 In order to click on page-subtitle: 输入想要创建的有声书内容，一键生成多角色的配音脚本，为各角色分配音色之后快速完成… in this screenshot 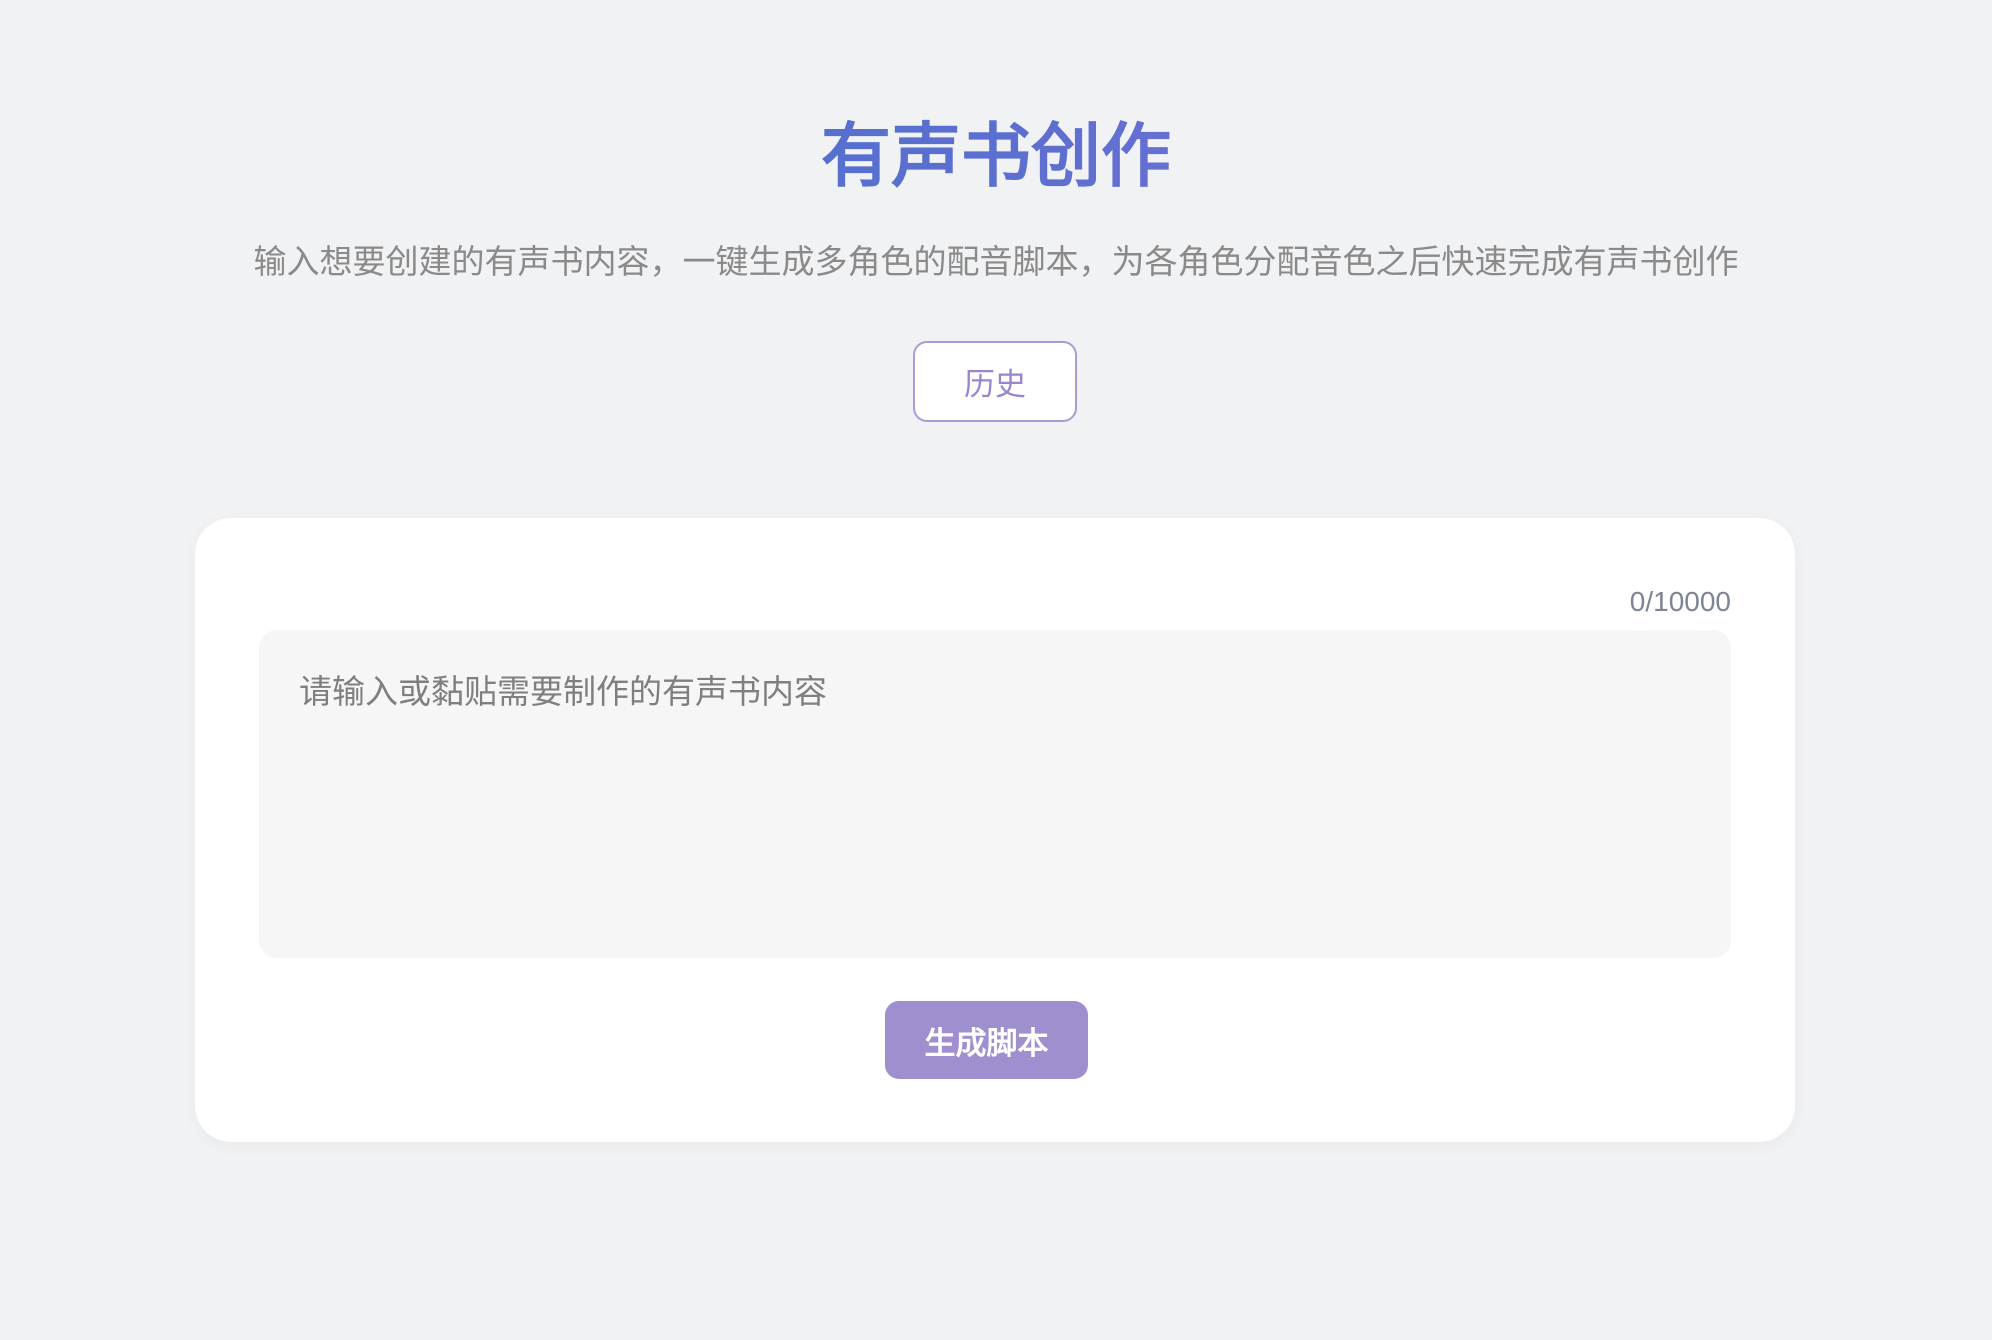, I will do `click(996, 261)`.